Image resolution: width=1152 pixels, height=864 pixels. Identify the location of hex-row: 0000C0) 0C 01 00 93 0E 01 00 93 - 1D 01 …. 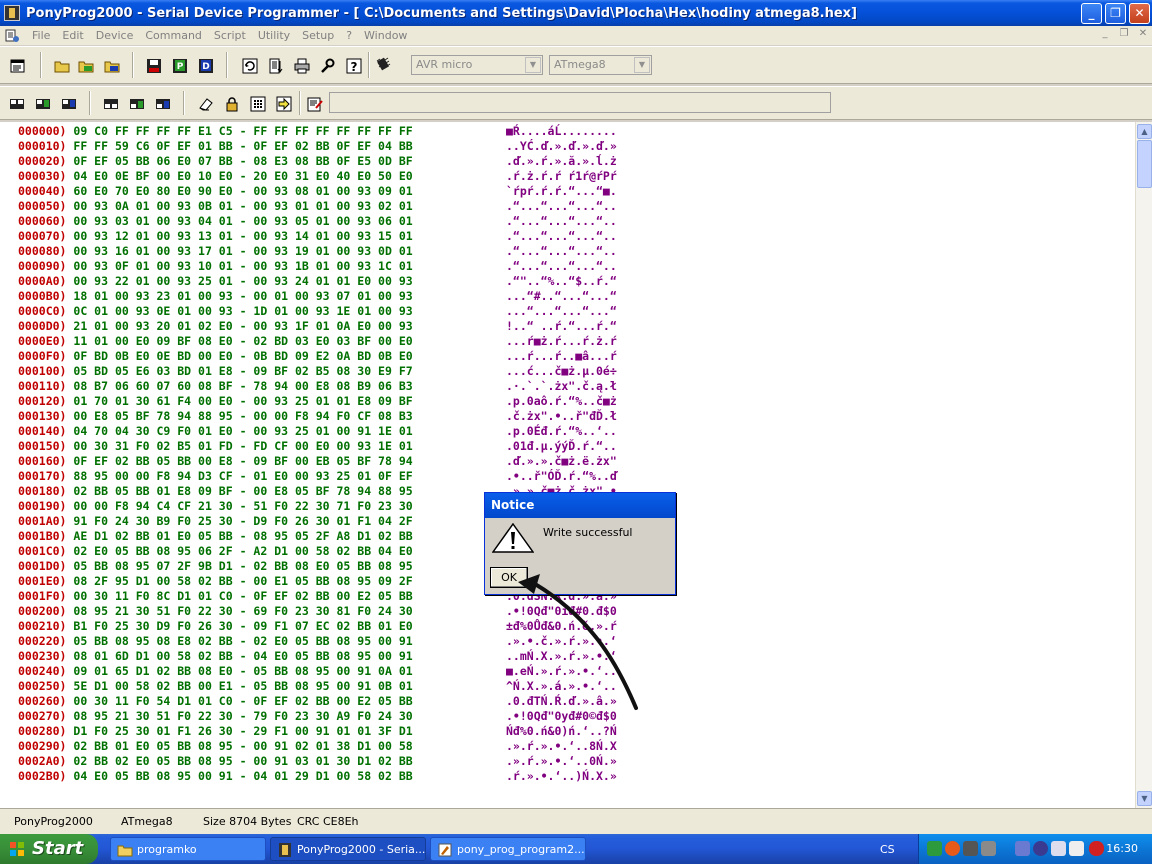
(317, 311).